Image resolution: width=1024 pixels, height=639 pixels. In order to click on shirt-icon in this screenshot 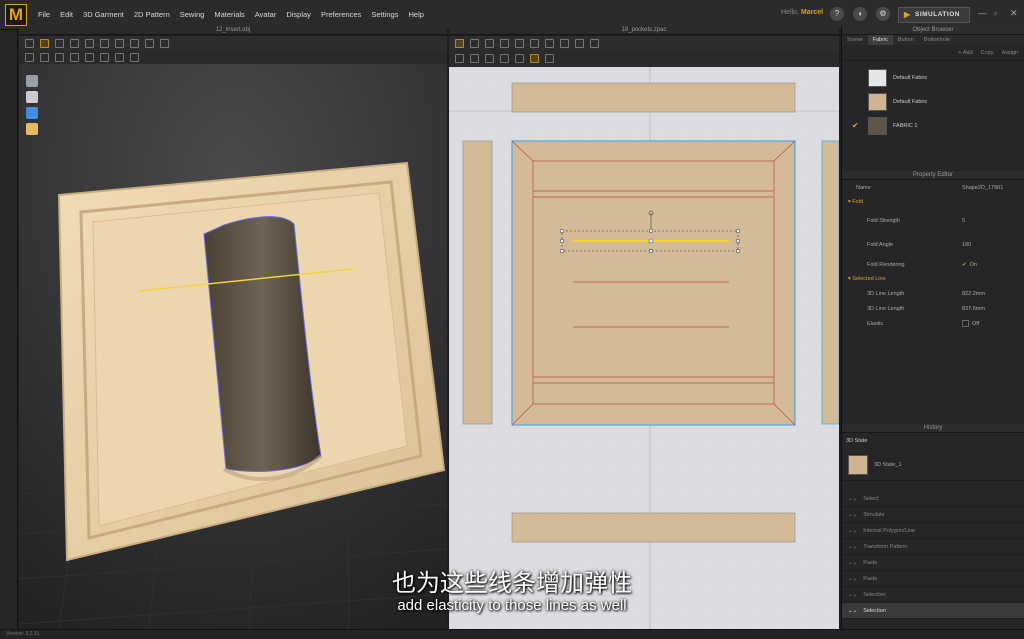, I will do `click(32, 81)`.